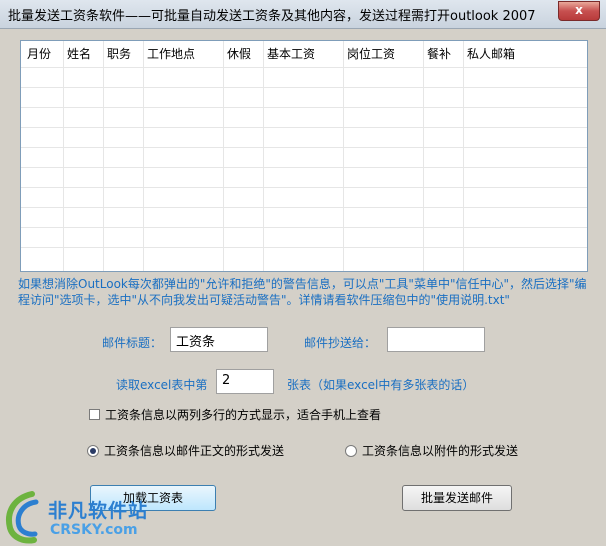 Image resolution: width=606 pixels, height=546 pixels. I want to click on two-column-option: 工资条信息以两列多行的方式显示，适合手机上查看, so click(235, 414).